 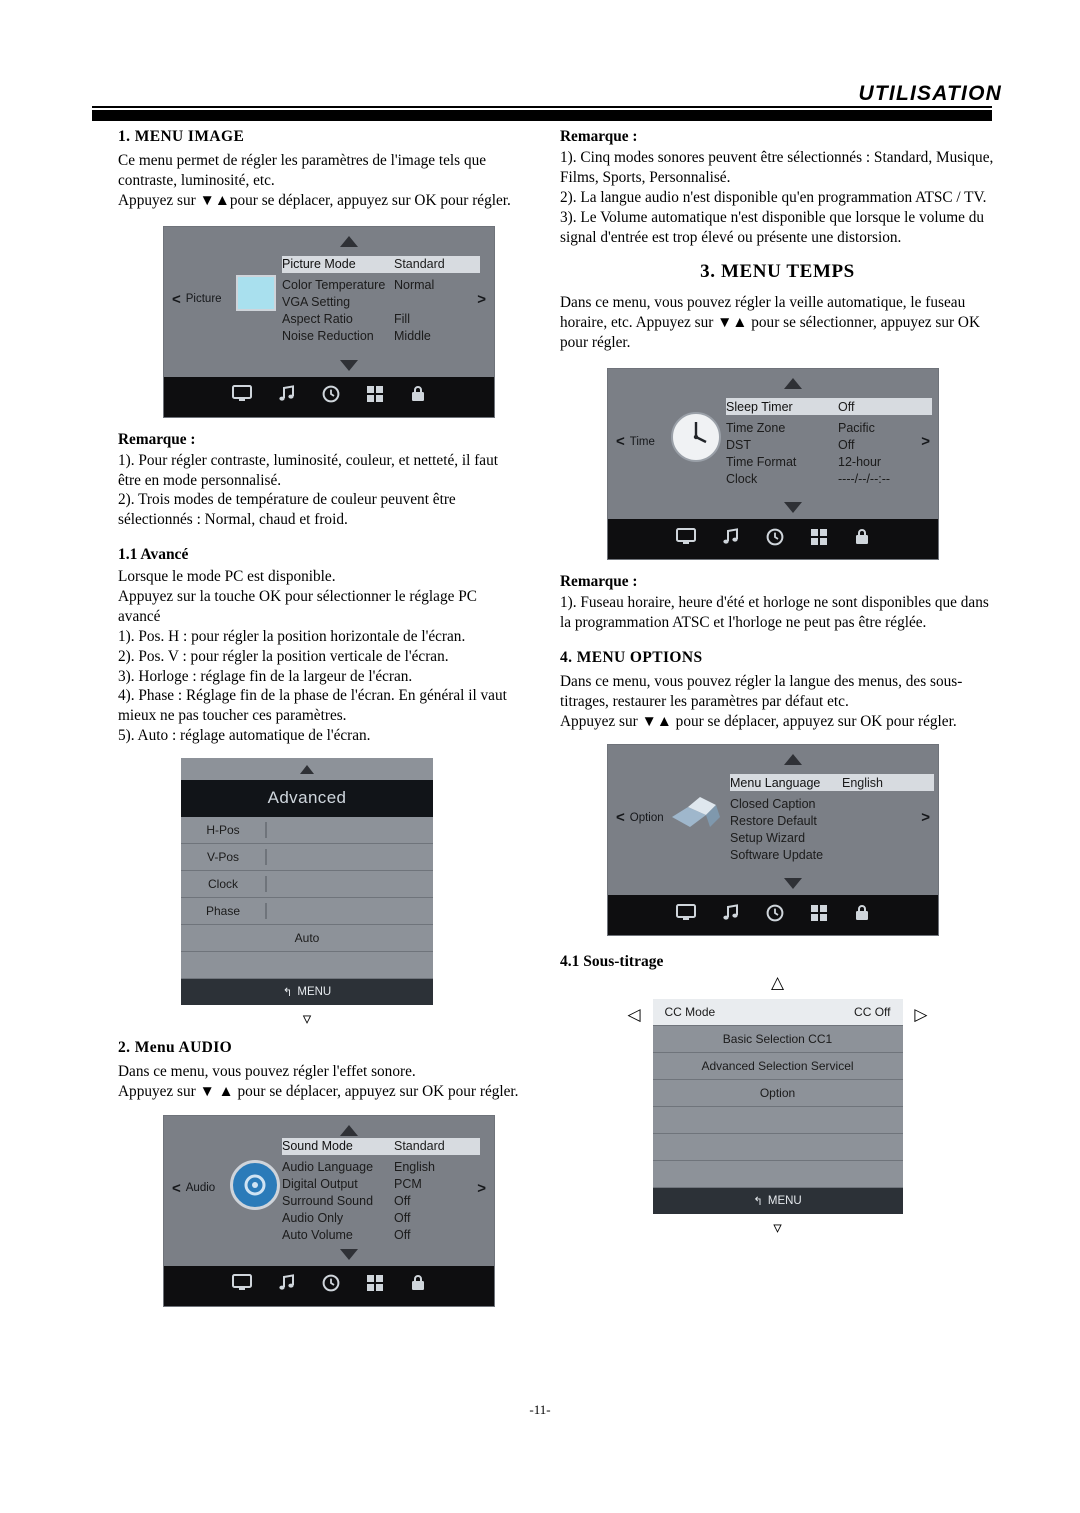 I want to click on osd-option-left-nav: < Option, so click(x=640, y=817).